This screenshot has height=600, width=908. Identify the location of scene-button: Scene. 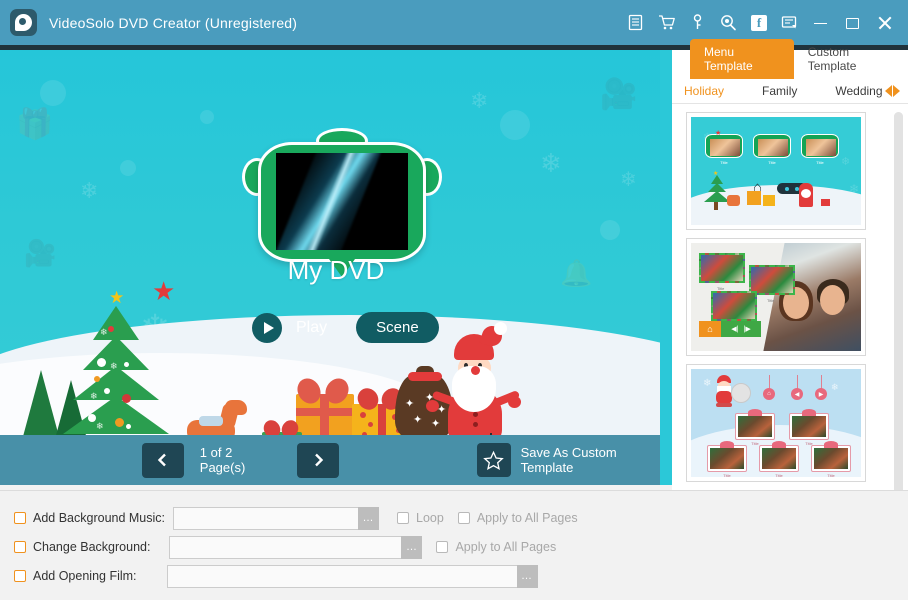
(397, 327).